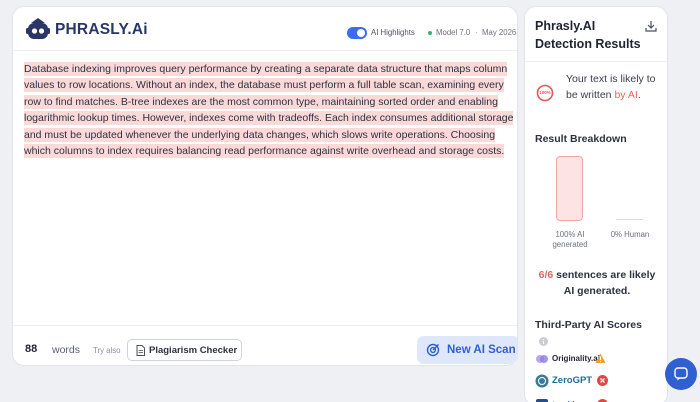  What do you see at coordinates (101, 29) in the screenshot?
I see `brand-name: PHRASLY.Ai` at bounding box center [101, 29].